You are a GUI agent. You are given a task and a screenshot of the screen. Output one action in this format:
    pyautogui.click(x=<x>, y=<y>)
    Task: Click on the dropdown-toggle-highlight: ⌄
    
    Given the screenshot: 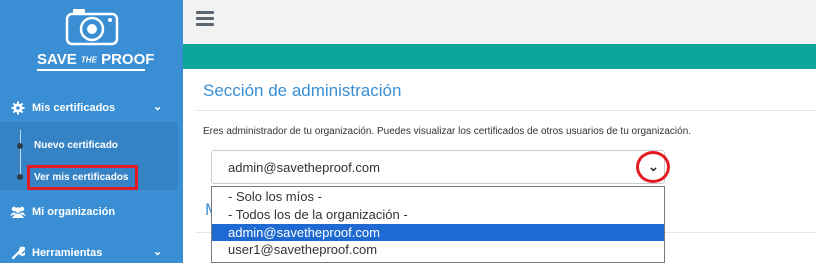 What is the action you would take?
    pyautogui.click(x=653, y=167)
    